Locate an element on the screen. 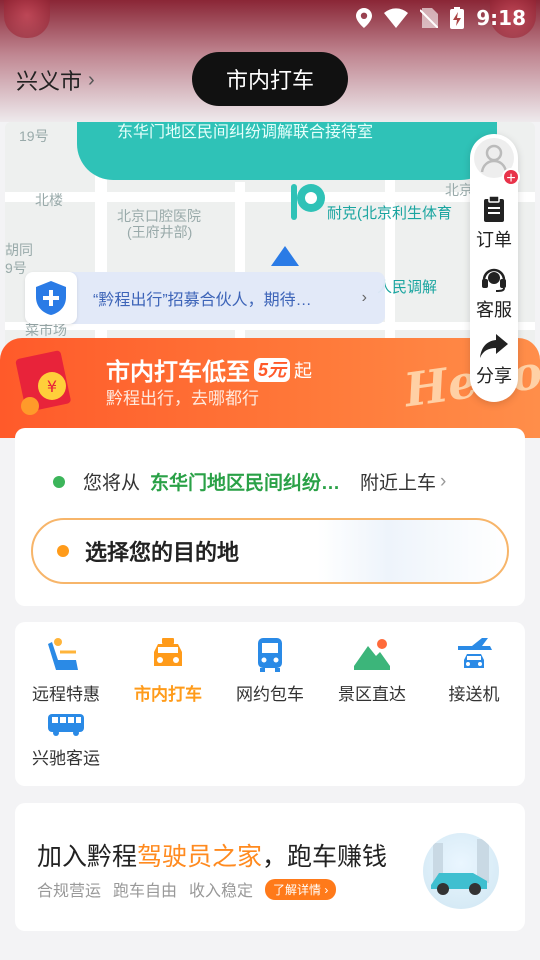 This screenshot has height=960, width=540. pickup-location-banner: 东华门地区民间纠纷调解联合接待室 is located at coordinates (287, 151).